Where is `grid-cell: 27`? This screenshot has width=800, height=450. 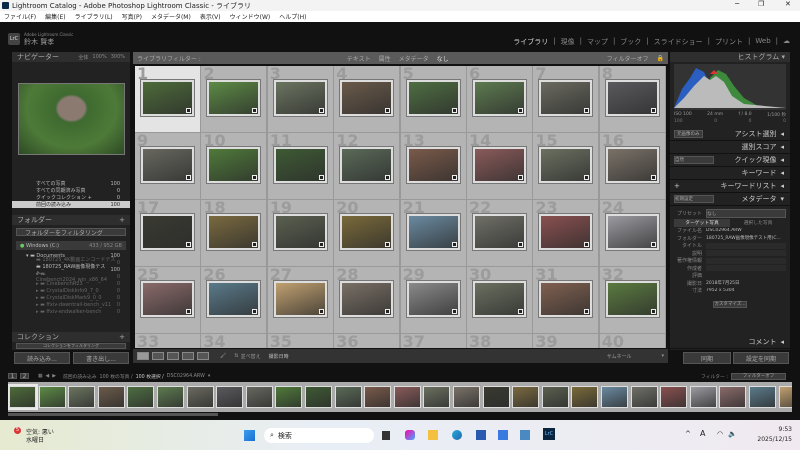 grid-cell: 27 is located at coordinates (300, 299).